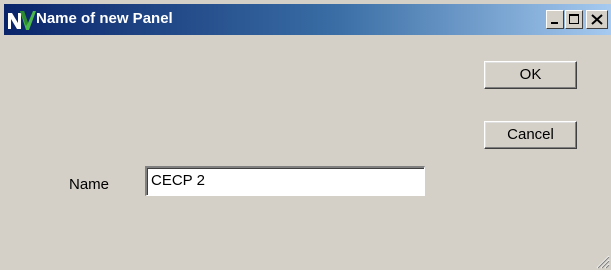 The height and width of the screenshot is (274, 611). Describe the element at coordinates (555, 19) in the screenshot. I see `minimize-button` at that location.